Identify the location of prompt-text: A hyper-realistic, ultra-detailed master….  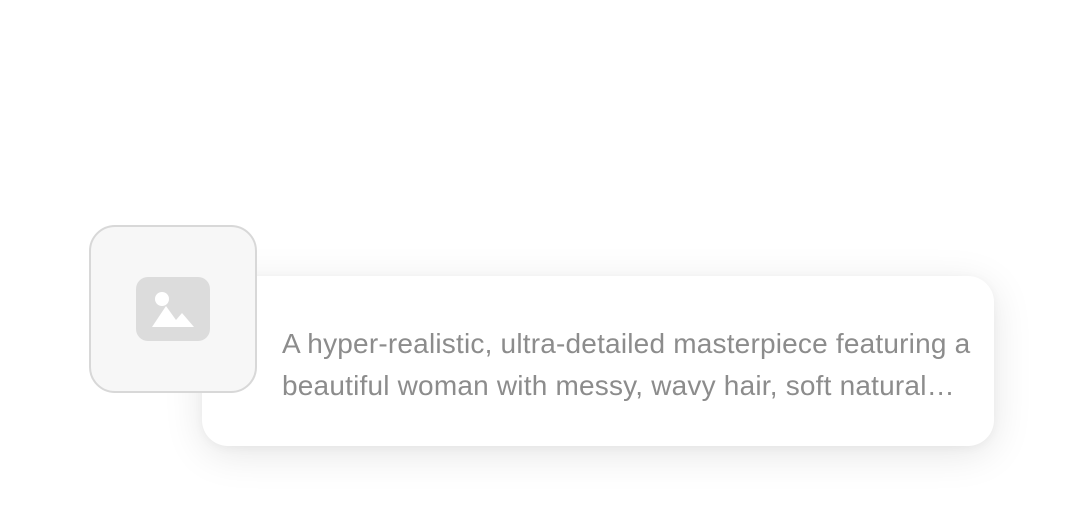
(626, 364).